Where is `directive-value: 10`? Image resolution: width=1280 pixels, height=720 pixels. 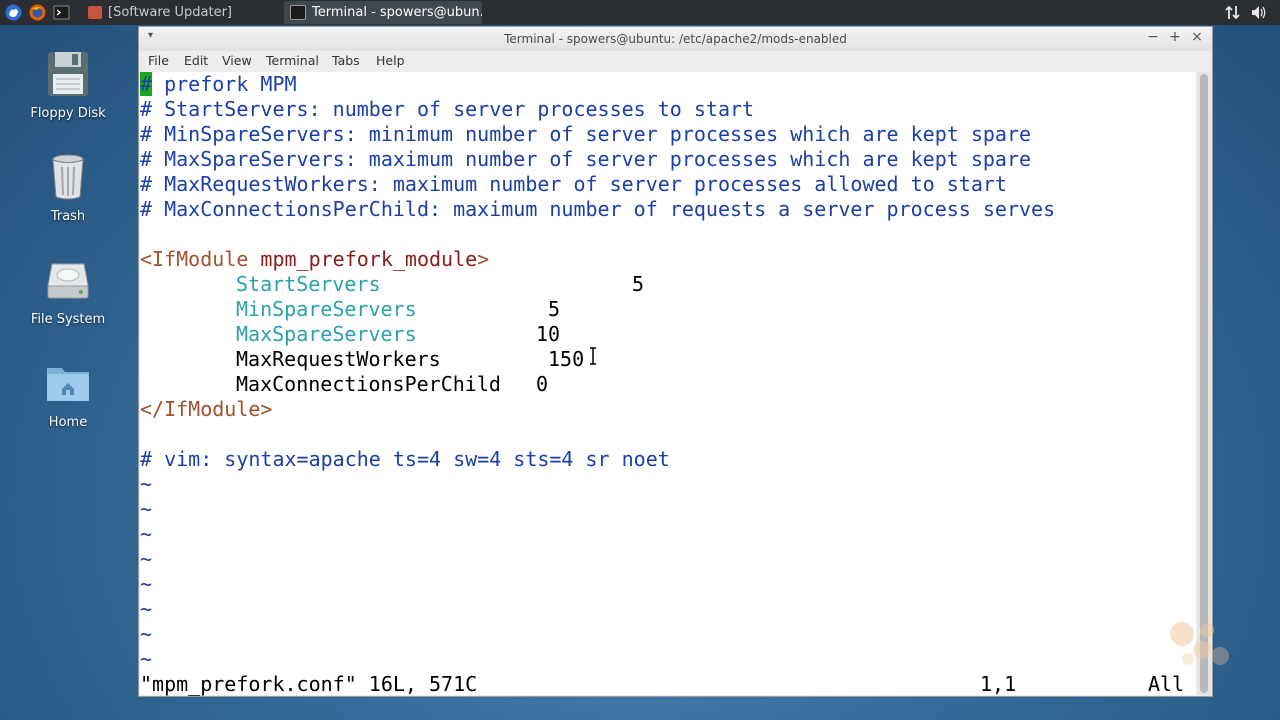 directive-value: 10 is located at coordinates (548, 334).